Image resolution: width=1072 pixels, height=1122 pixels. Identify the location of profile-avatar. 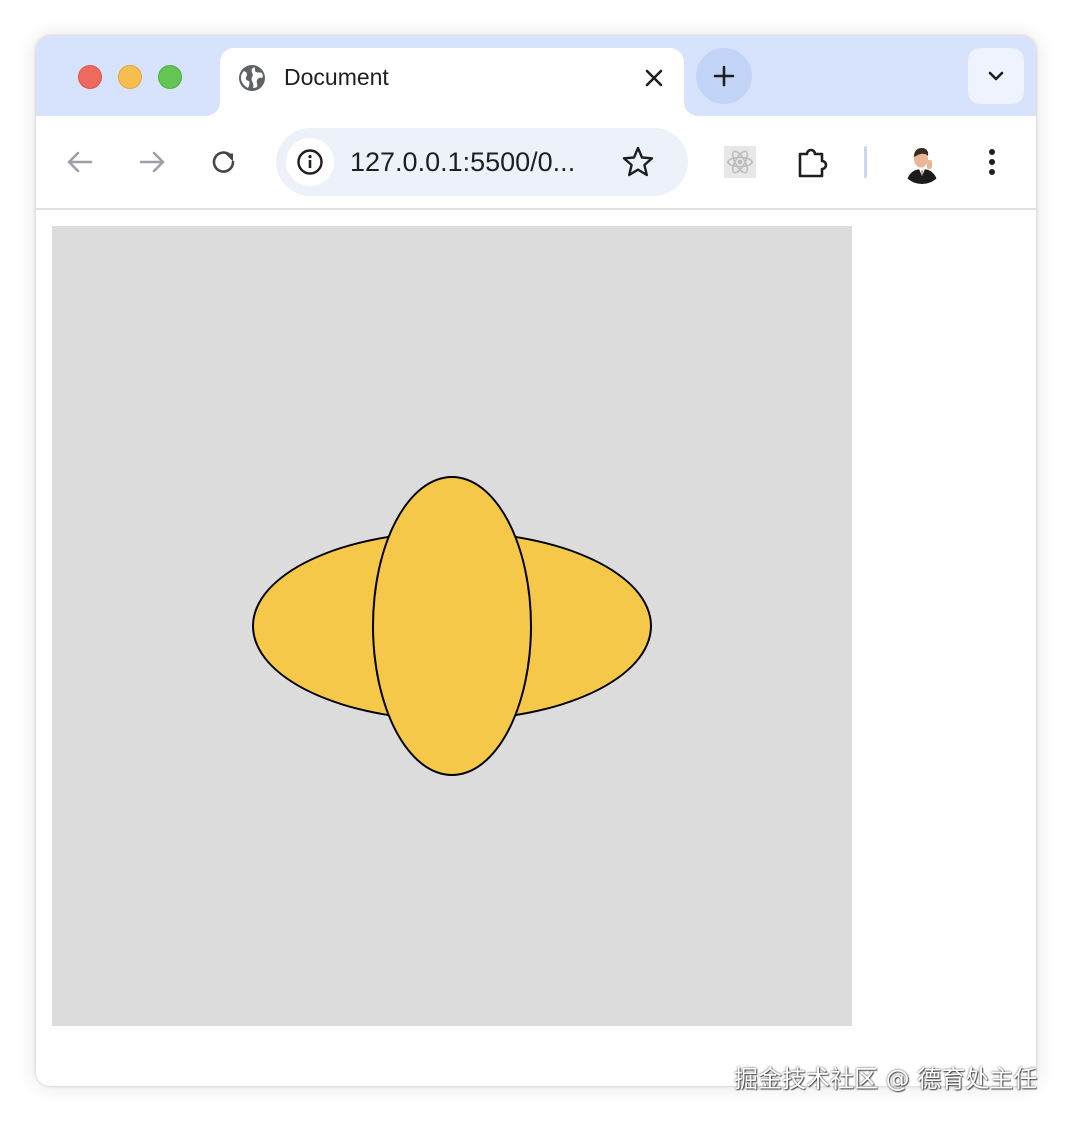
(922, 162).